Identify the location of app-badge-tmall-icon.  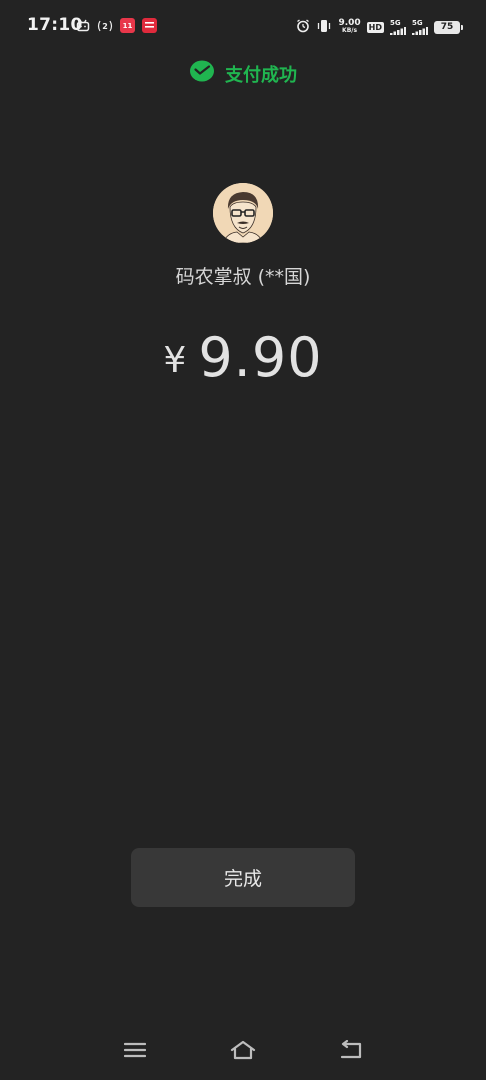
(149, 27).